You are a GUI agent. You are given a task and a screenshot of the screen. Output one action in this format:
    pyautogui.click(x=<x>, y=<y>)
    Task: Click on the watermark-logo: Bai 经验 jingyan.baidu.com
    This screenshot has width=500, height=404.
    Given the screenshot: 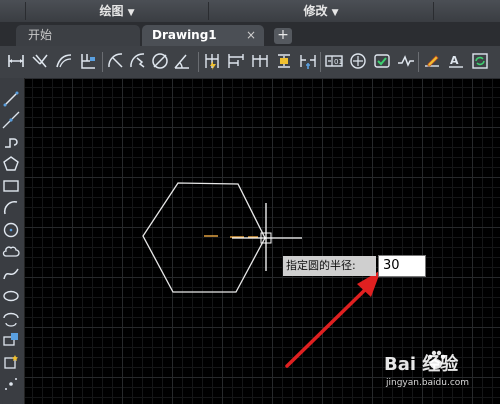 What is the action you would take?
    pyautogui.click(x=439, y=372)
    